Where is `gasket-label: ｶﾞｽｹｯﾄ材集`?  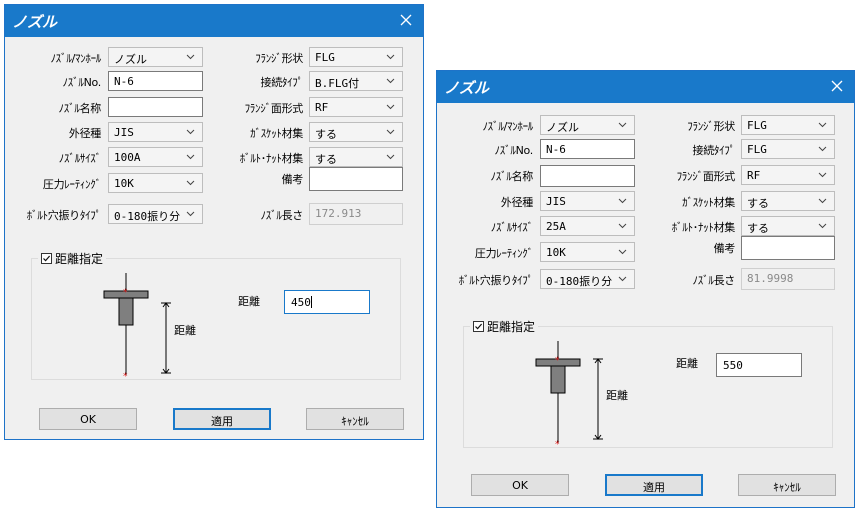 gasket-label: ｶﾞｽｹｯﾄ材集 is located at coordinates (708, 202).